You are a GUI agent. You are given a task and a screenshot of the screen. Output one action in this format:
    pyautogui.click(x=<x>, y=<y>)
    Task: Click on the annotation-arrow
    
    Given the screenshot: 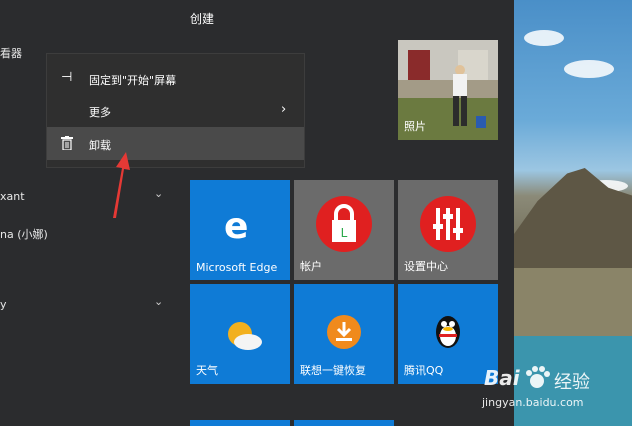 What is the action you would take?
    pyautogui.click(x=121, y=185)
    